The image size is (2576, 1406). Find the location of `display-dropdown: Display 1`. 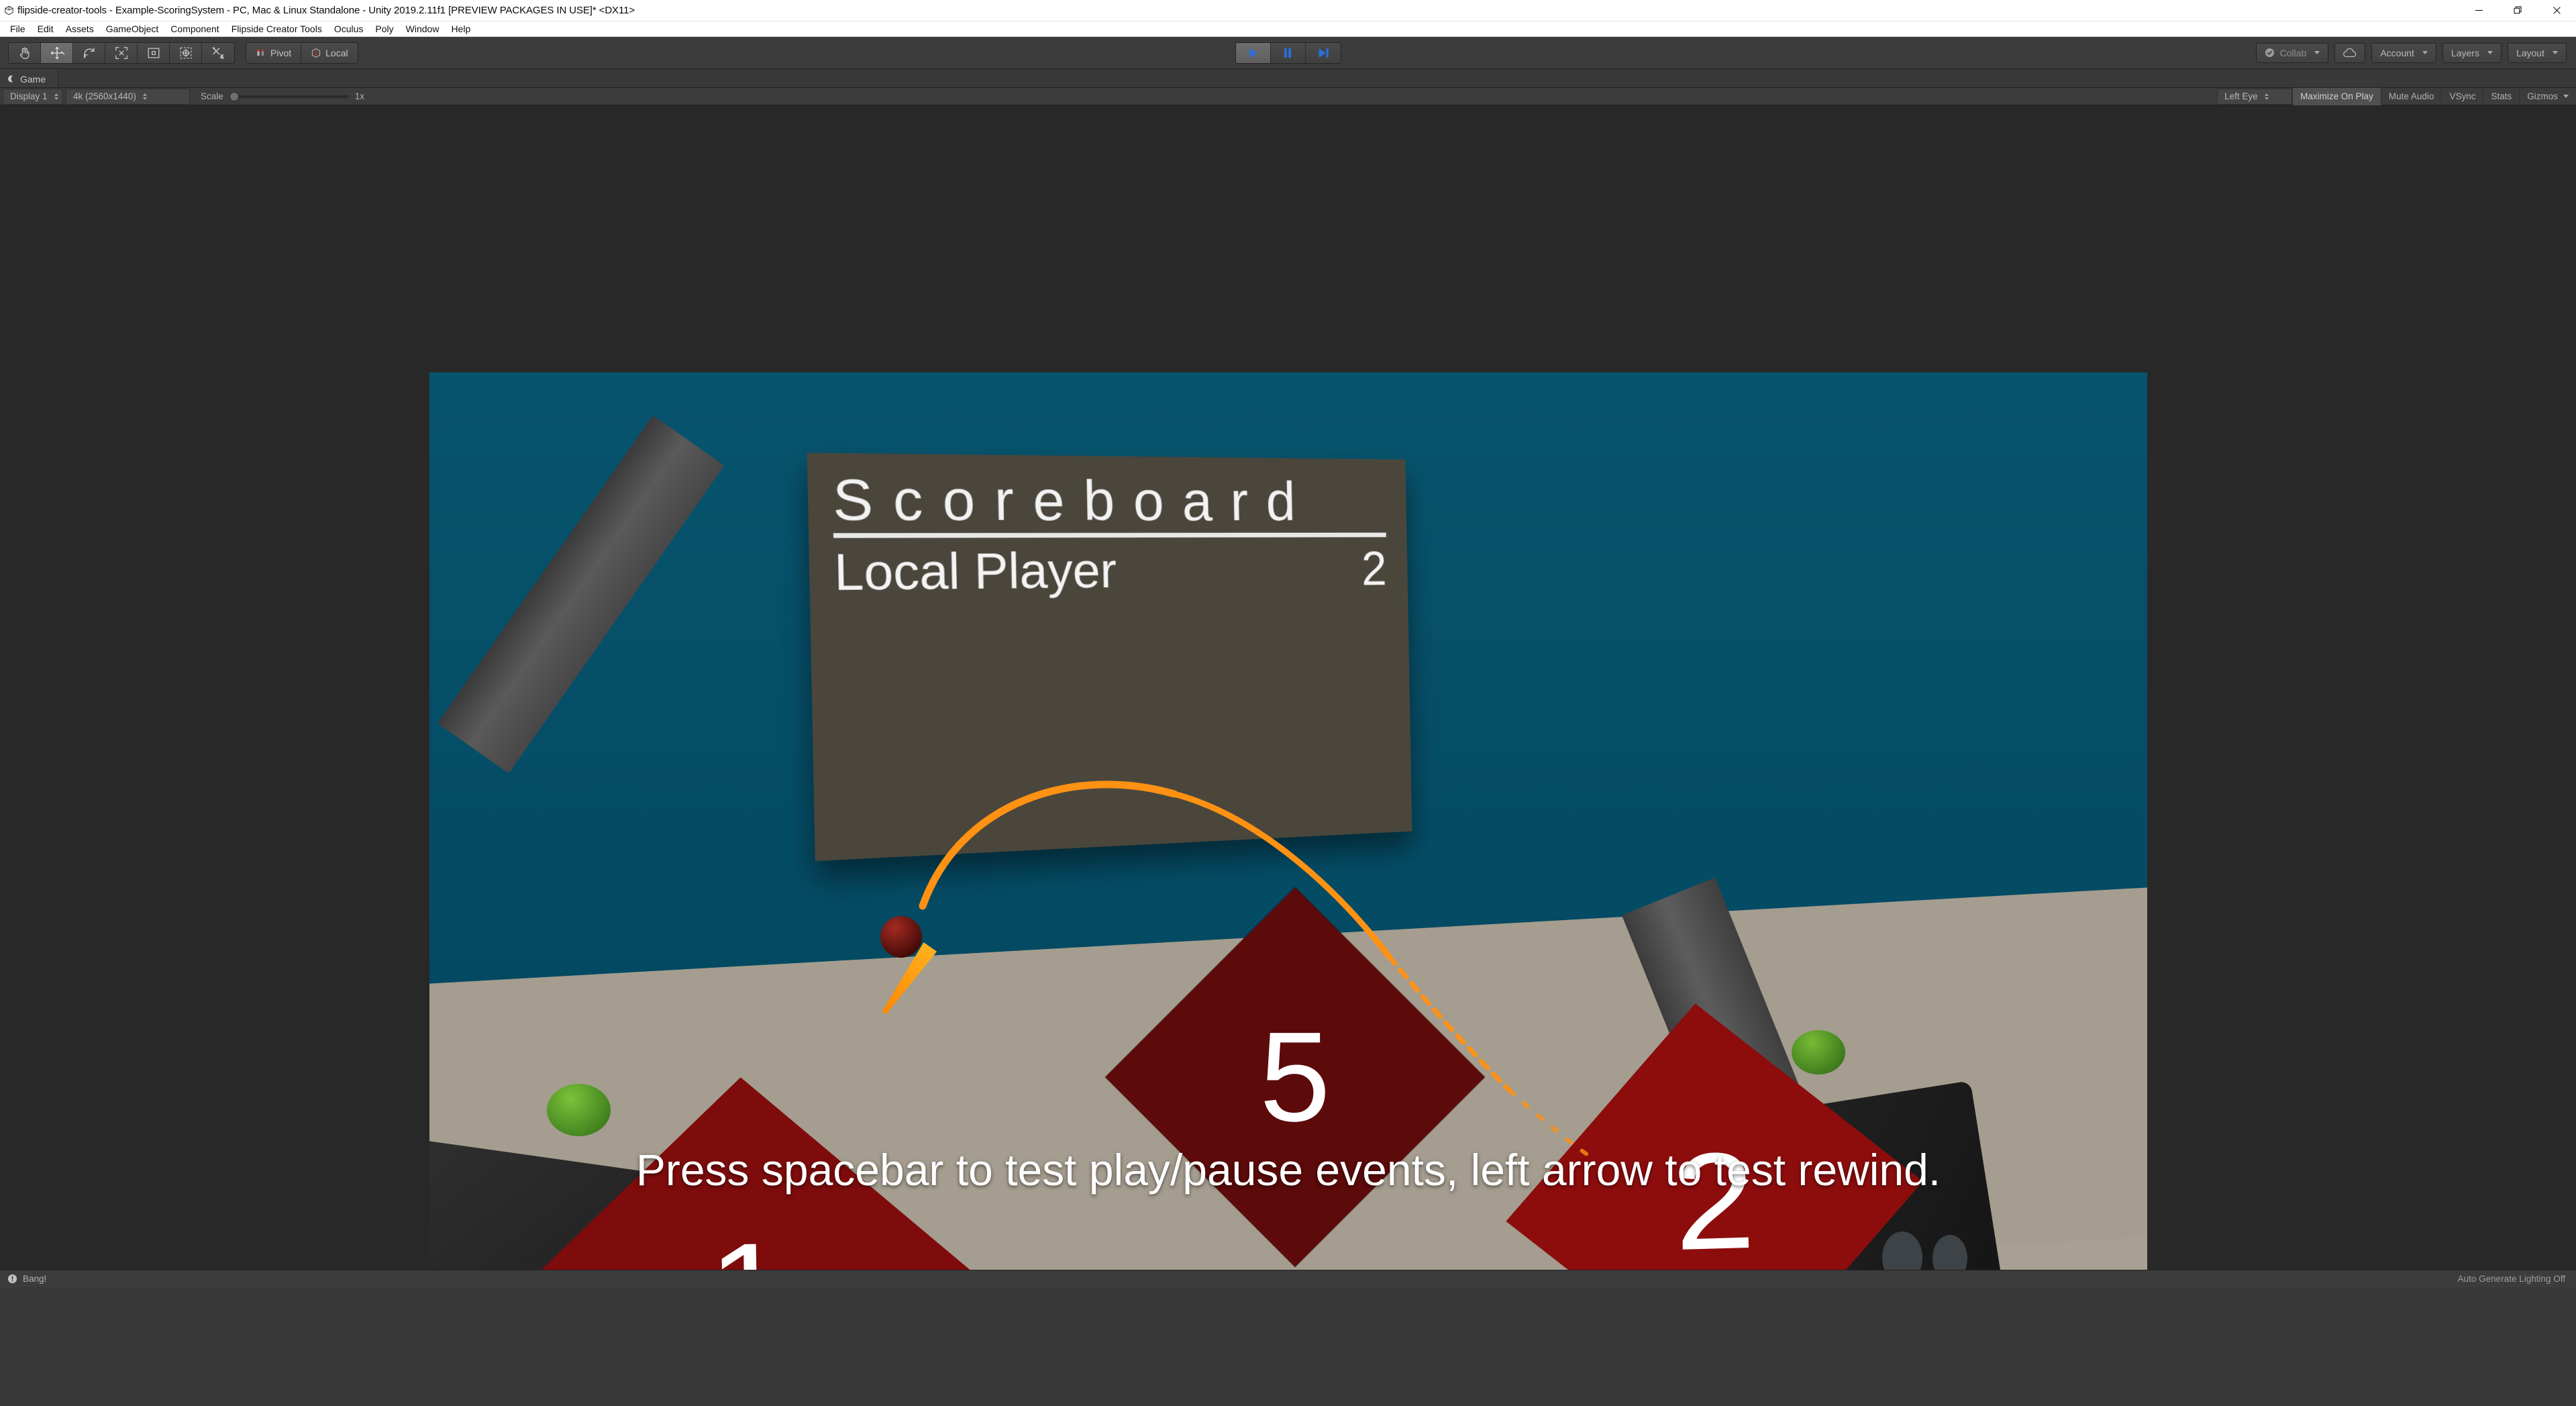

display-dropdown: Display 1 is located at coordinates (33, 96).